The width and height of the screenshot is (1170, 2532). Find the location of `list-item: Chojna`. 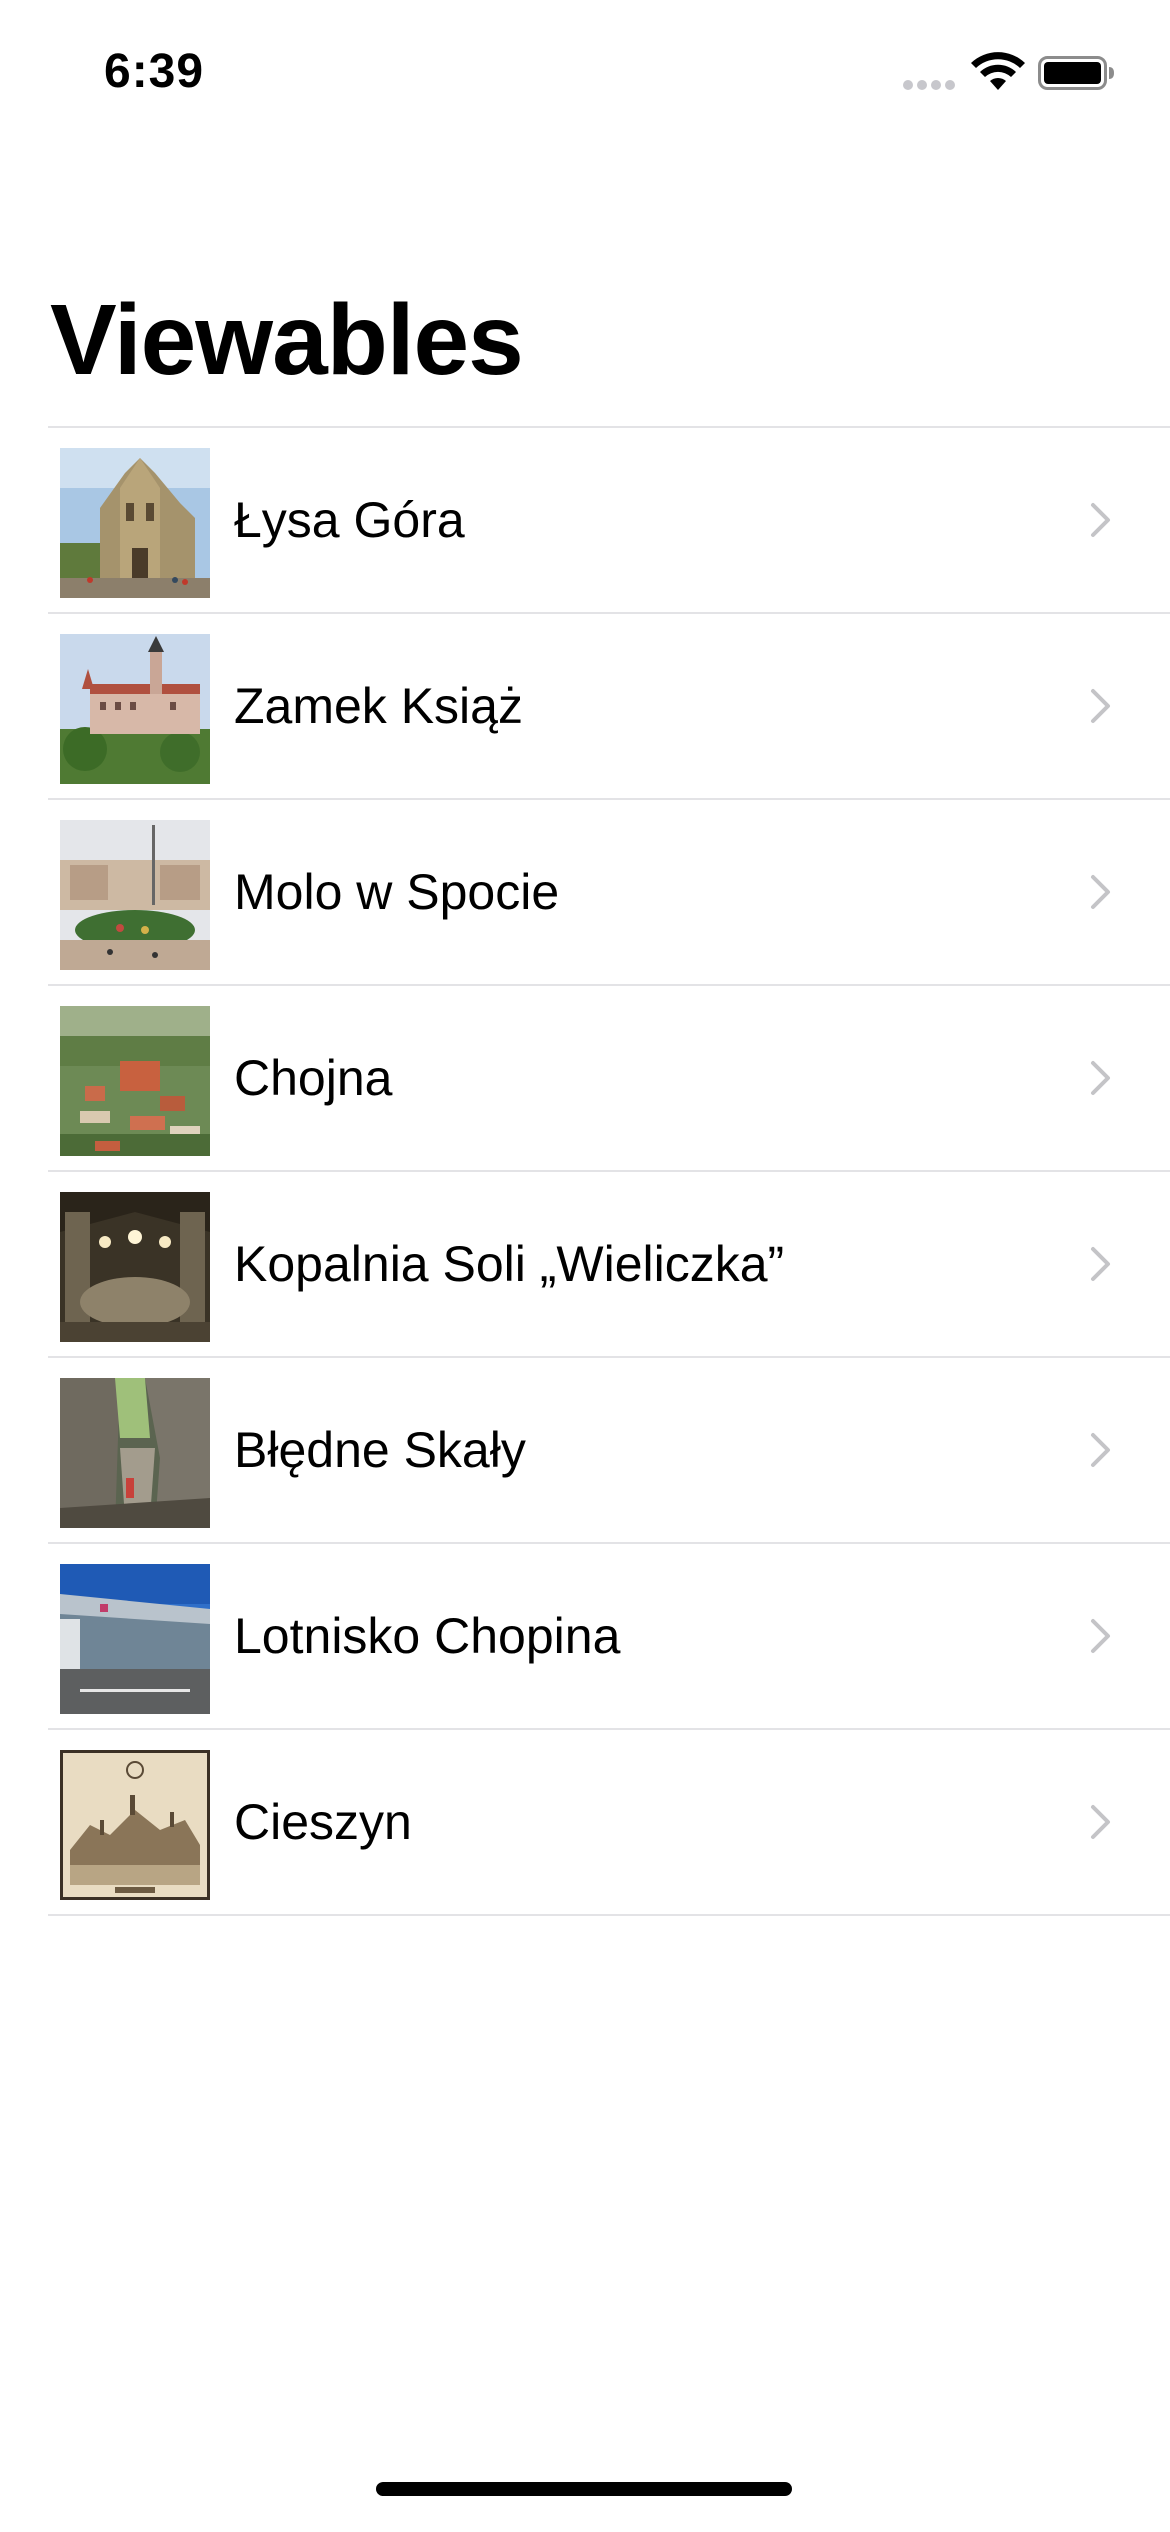

list-item: Chojna is located at coordinates (609, 1079).